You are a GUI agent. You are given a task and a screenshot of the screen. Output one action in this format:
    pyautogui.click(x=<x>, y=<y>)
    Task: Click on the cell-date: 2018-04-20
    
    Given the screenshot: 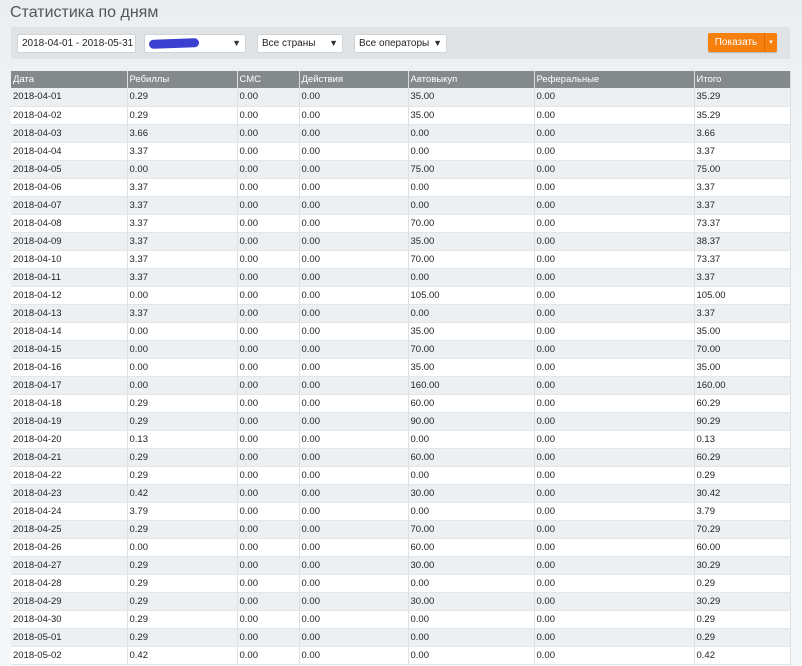 What is the action you would take?
    pyautogui.click(x=69, y=439)
    